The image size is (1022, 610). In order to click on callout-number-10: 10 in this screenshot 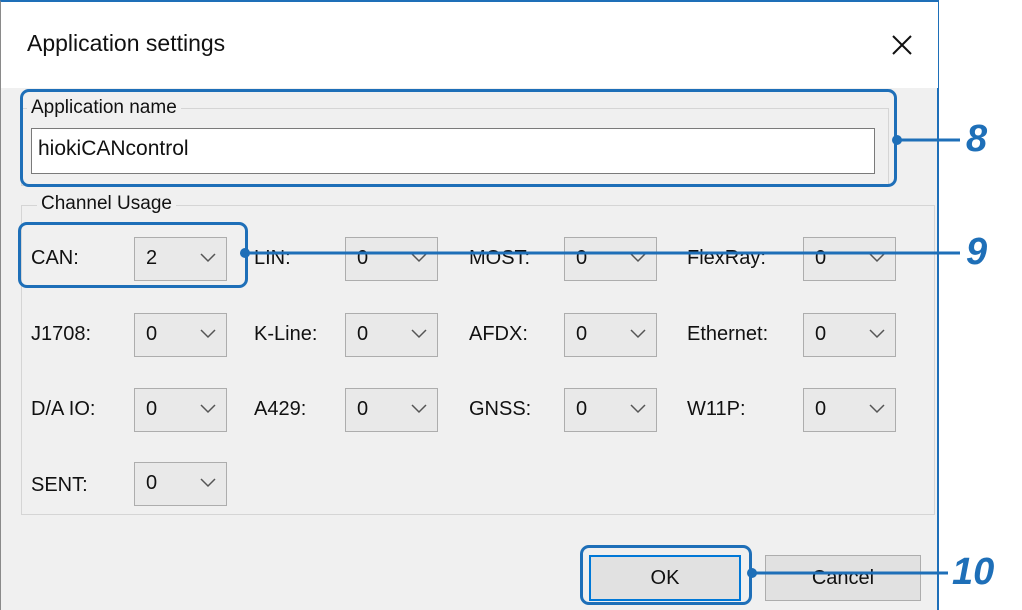, I will do `click(973, 572)`.